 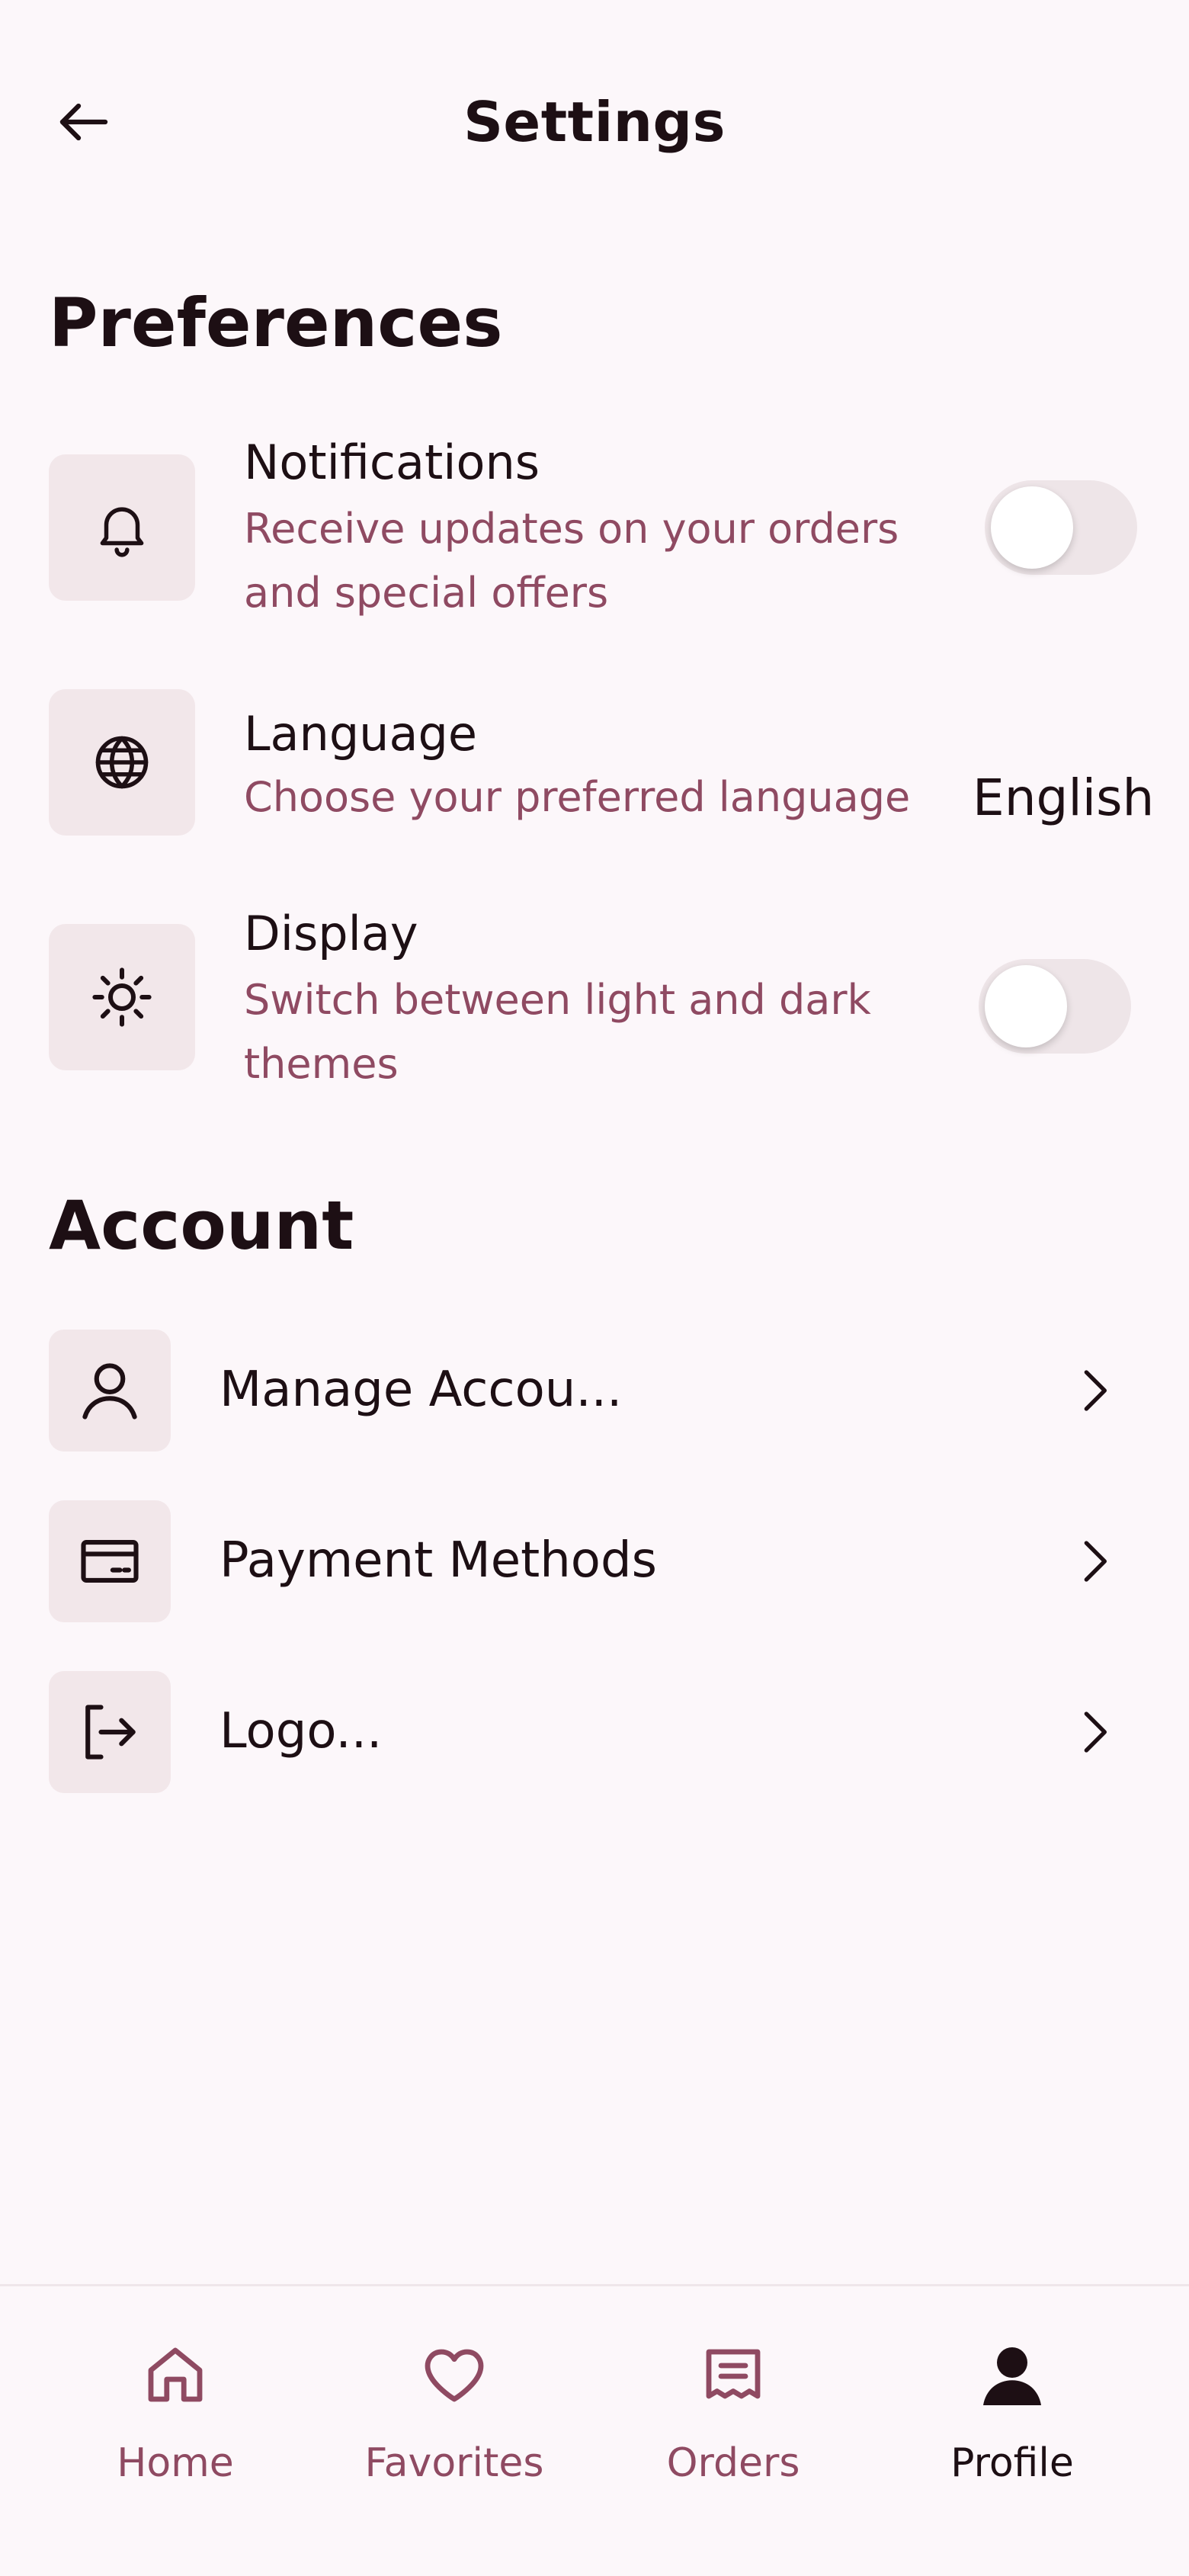 What do you see at coordinates (733, 2463) in the screenshot?
I see `nav-orders-label: Orders` at bounding box center [733, 2463].